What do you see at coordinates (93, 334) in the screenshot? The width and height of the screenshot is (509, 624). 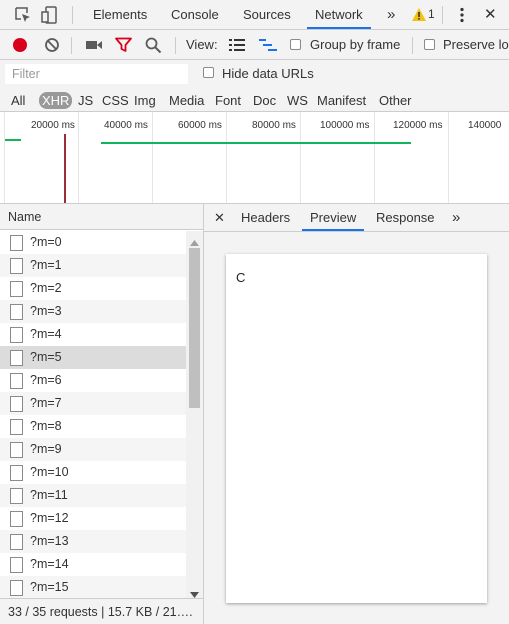 I see `request-row: ?m=4` at bounding box center [93, 334].